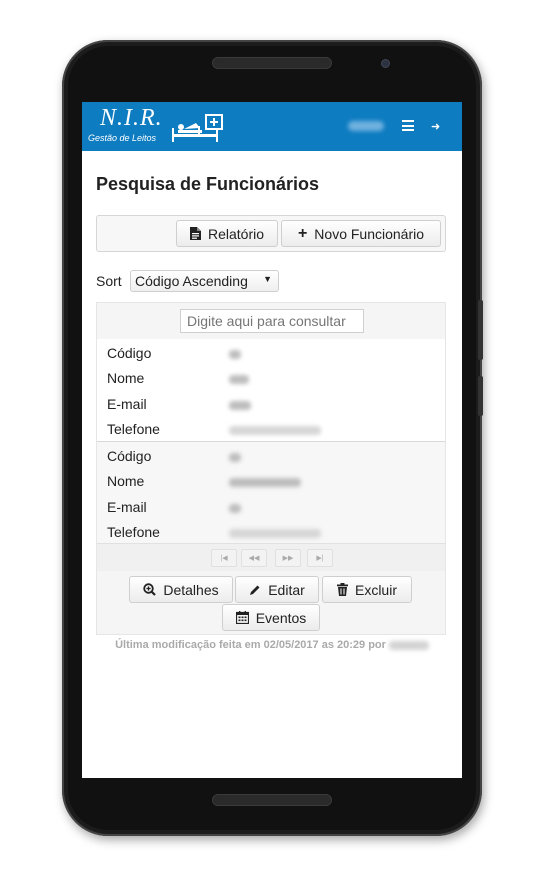 This screenshot has width=545, height=872. I want to click on calendar-icon, so click(242, 617).